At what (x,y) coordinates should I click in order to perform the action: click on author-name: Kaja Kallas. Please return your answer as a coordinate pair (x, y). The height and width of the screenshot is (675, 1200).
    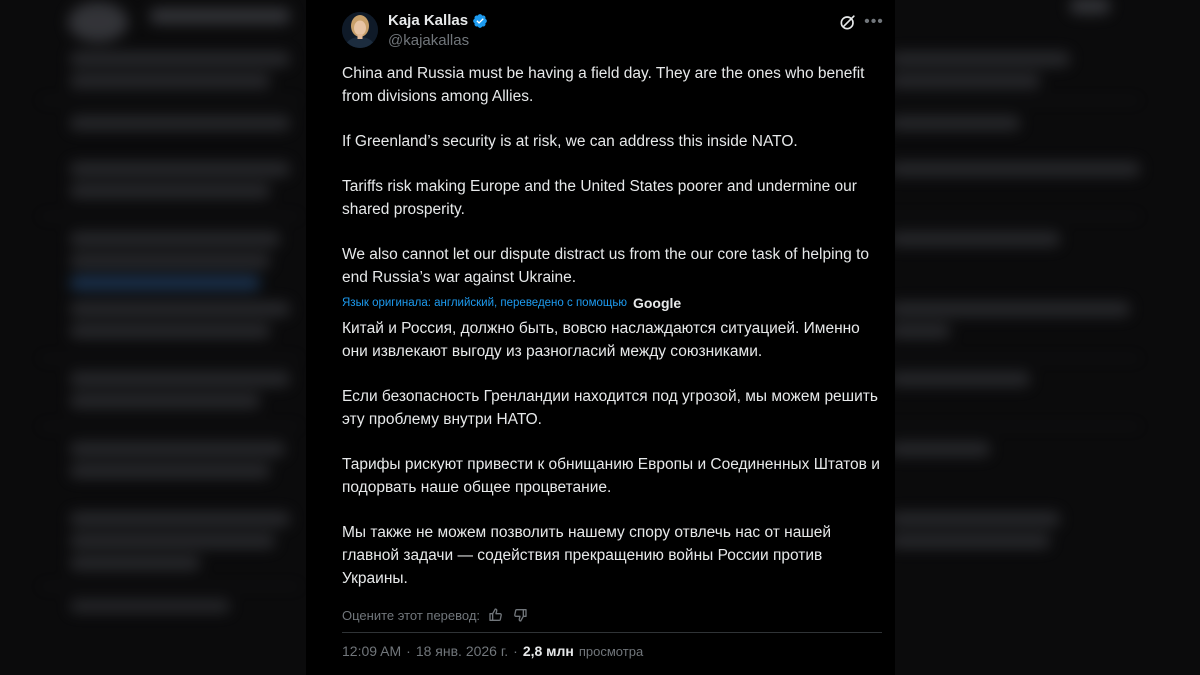
    Looking at the image, I should click on (428, 20).